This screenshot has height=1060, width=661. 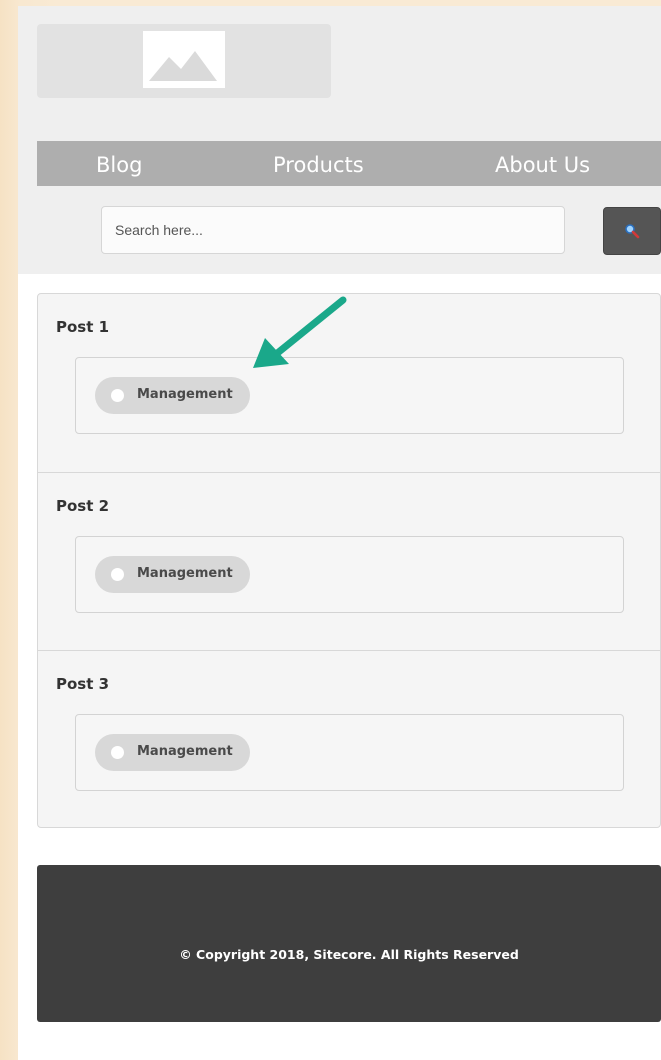 I want to click on image-placeholder-icon, so click(x=184, y=59).